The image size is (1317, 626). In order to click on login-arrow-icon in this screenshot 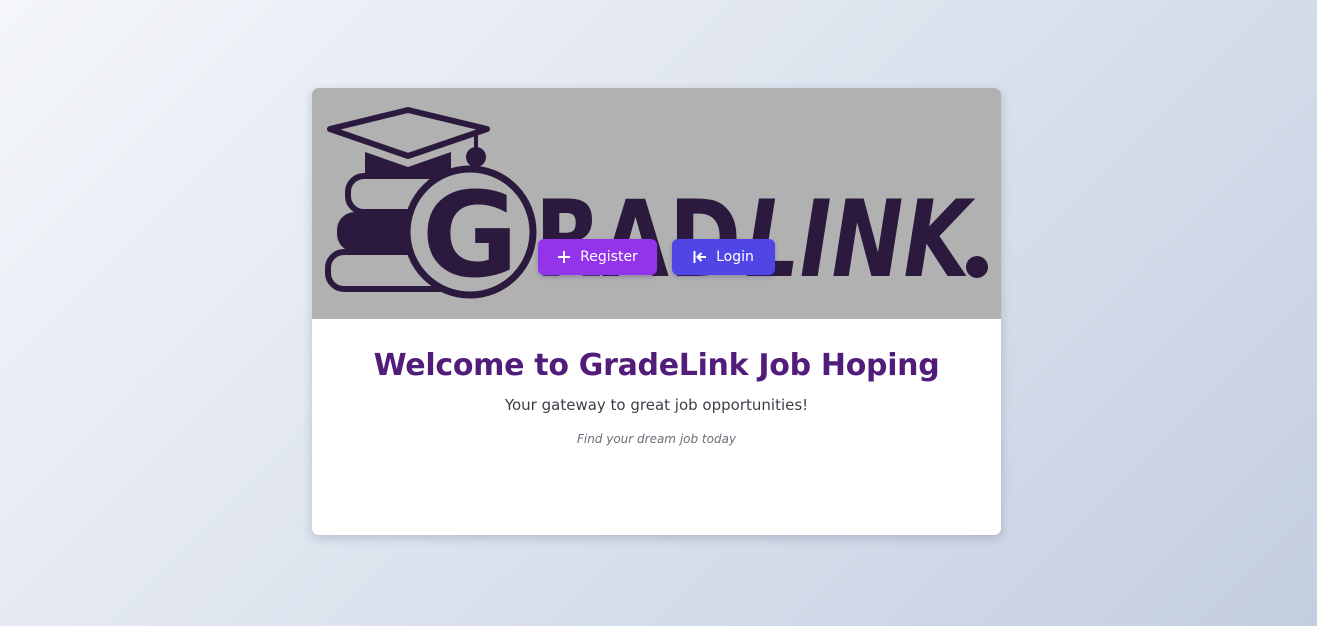, I will do `click(700, 257)`.